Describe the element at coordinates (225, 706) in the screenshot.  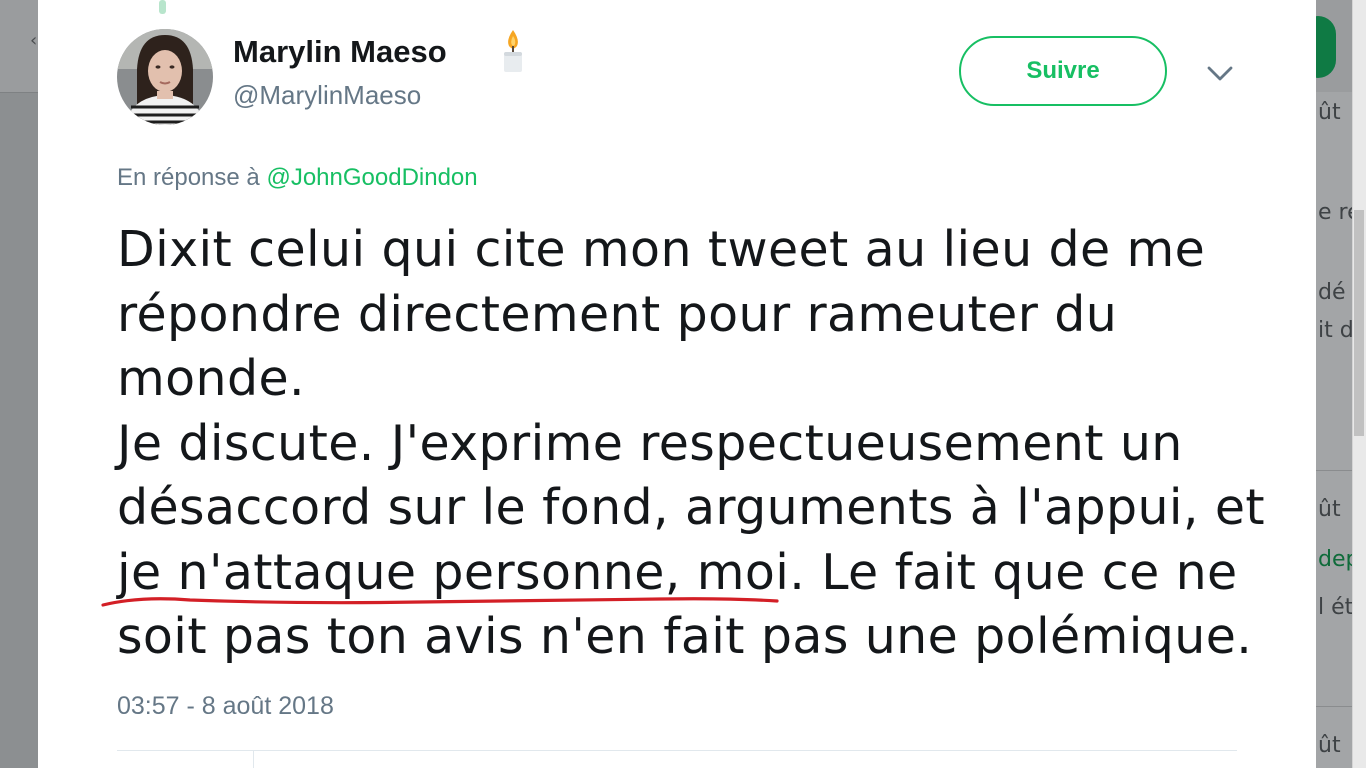
I see `tweet-timestamp: 03:57 - 8 août 2018` at that location.